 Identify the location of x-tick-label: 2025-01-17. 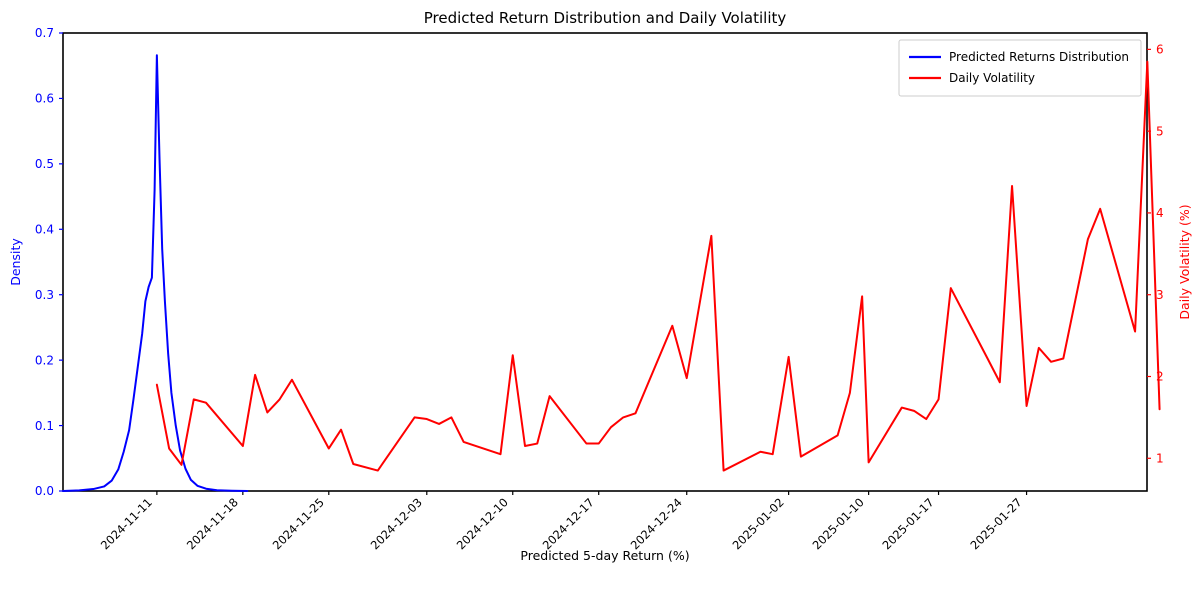
(908, 523).